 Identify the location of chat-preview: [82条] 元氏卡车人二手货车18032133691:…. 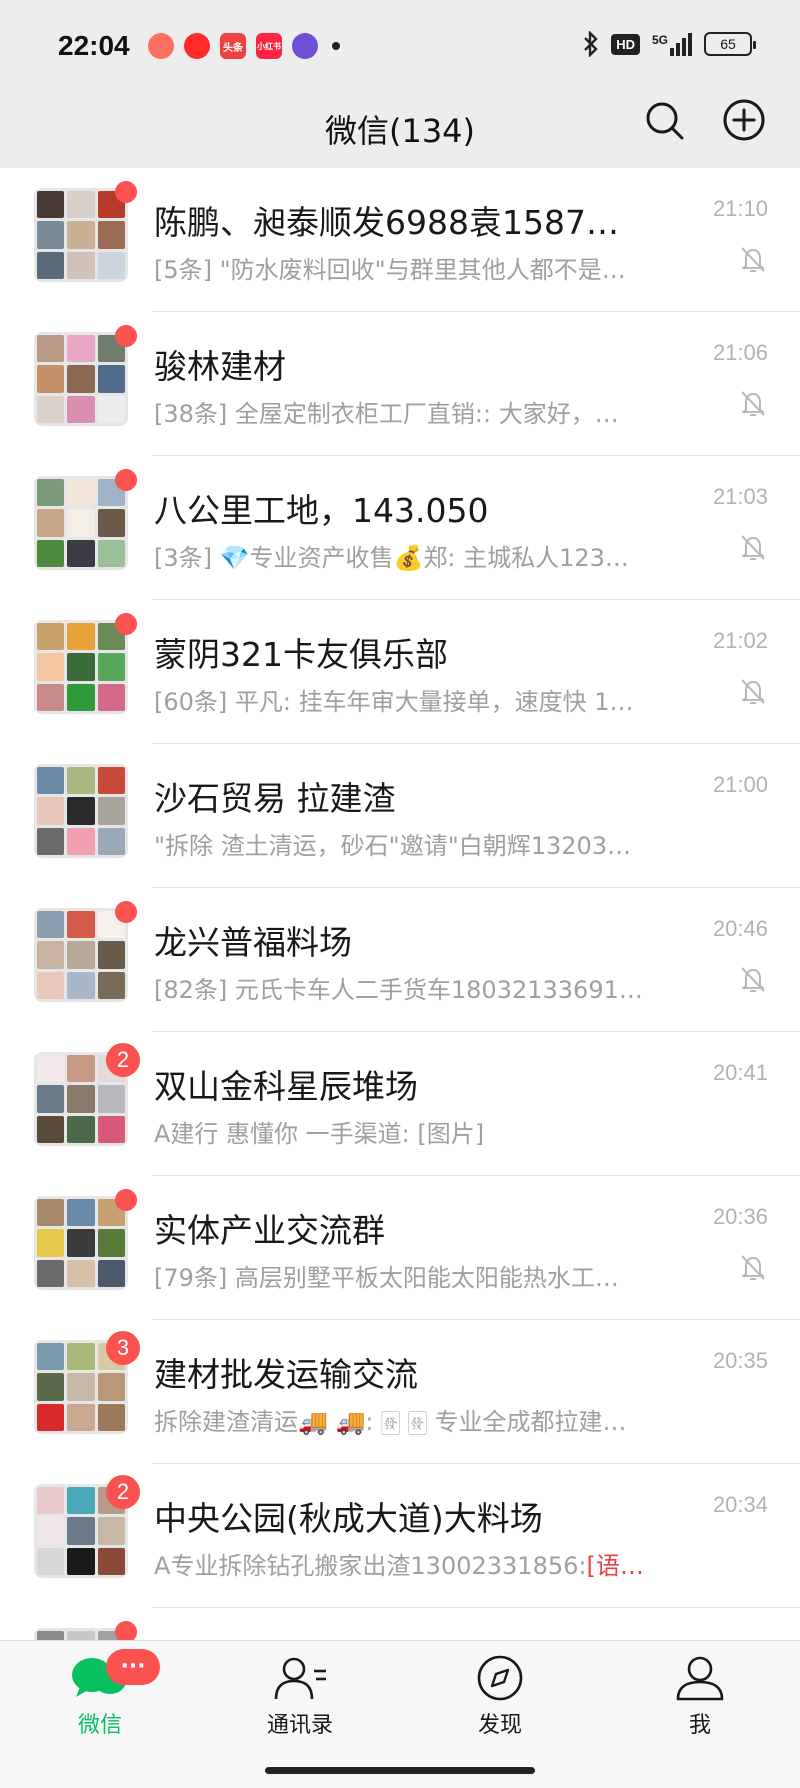
(399, 990).